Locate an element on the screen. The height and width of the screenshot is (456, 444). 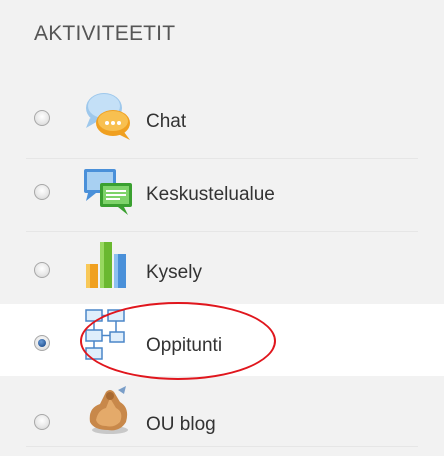
activity-label: Keskustelualue is located at coordinates (210, 194).